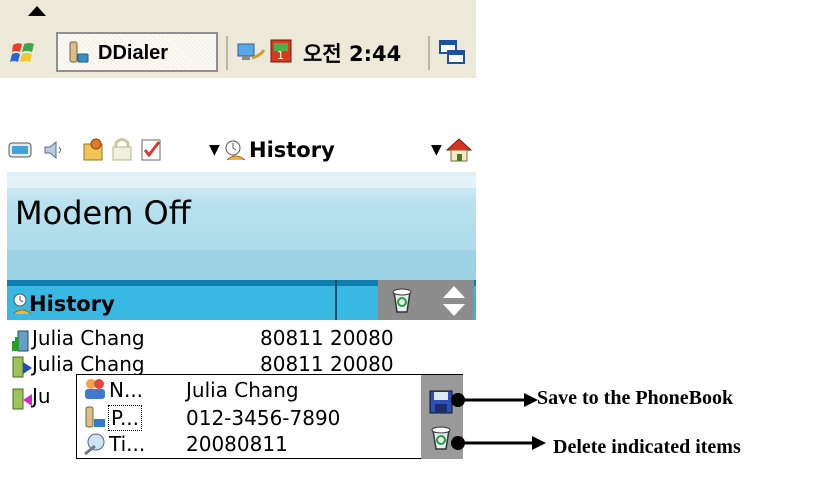 The width and height of the screenshot is (832, 479). What do you see at coordinates (22, 399) in the screenshot?
I see `missed-call-icon` at bounding box center [22, 399].